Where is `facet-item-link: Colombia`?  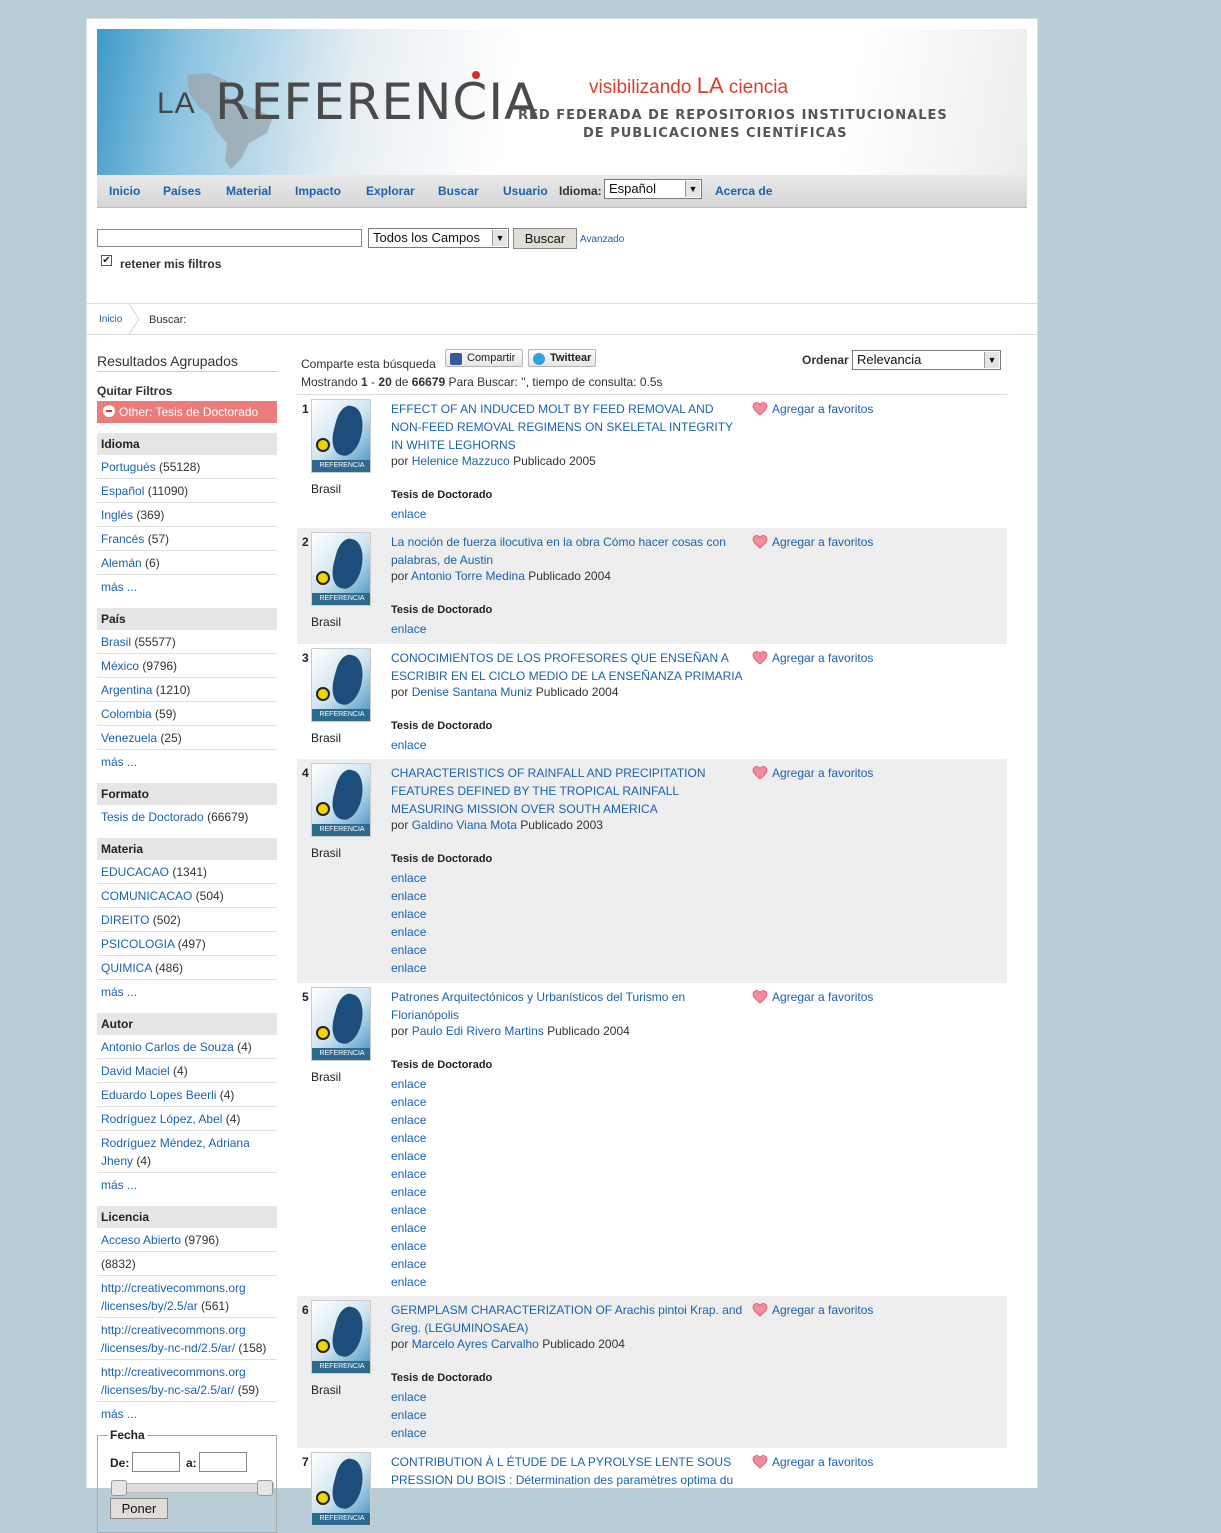
facet-item-link: Colombia is located at coordinates (126, 714).